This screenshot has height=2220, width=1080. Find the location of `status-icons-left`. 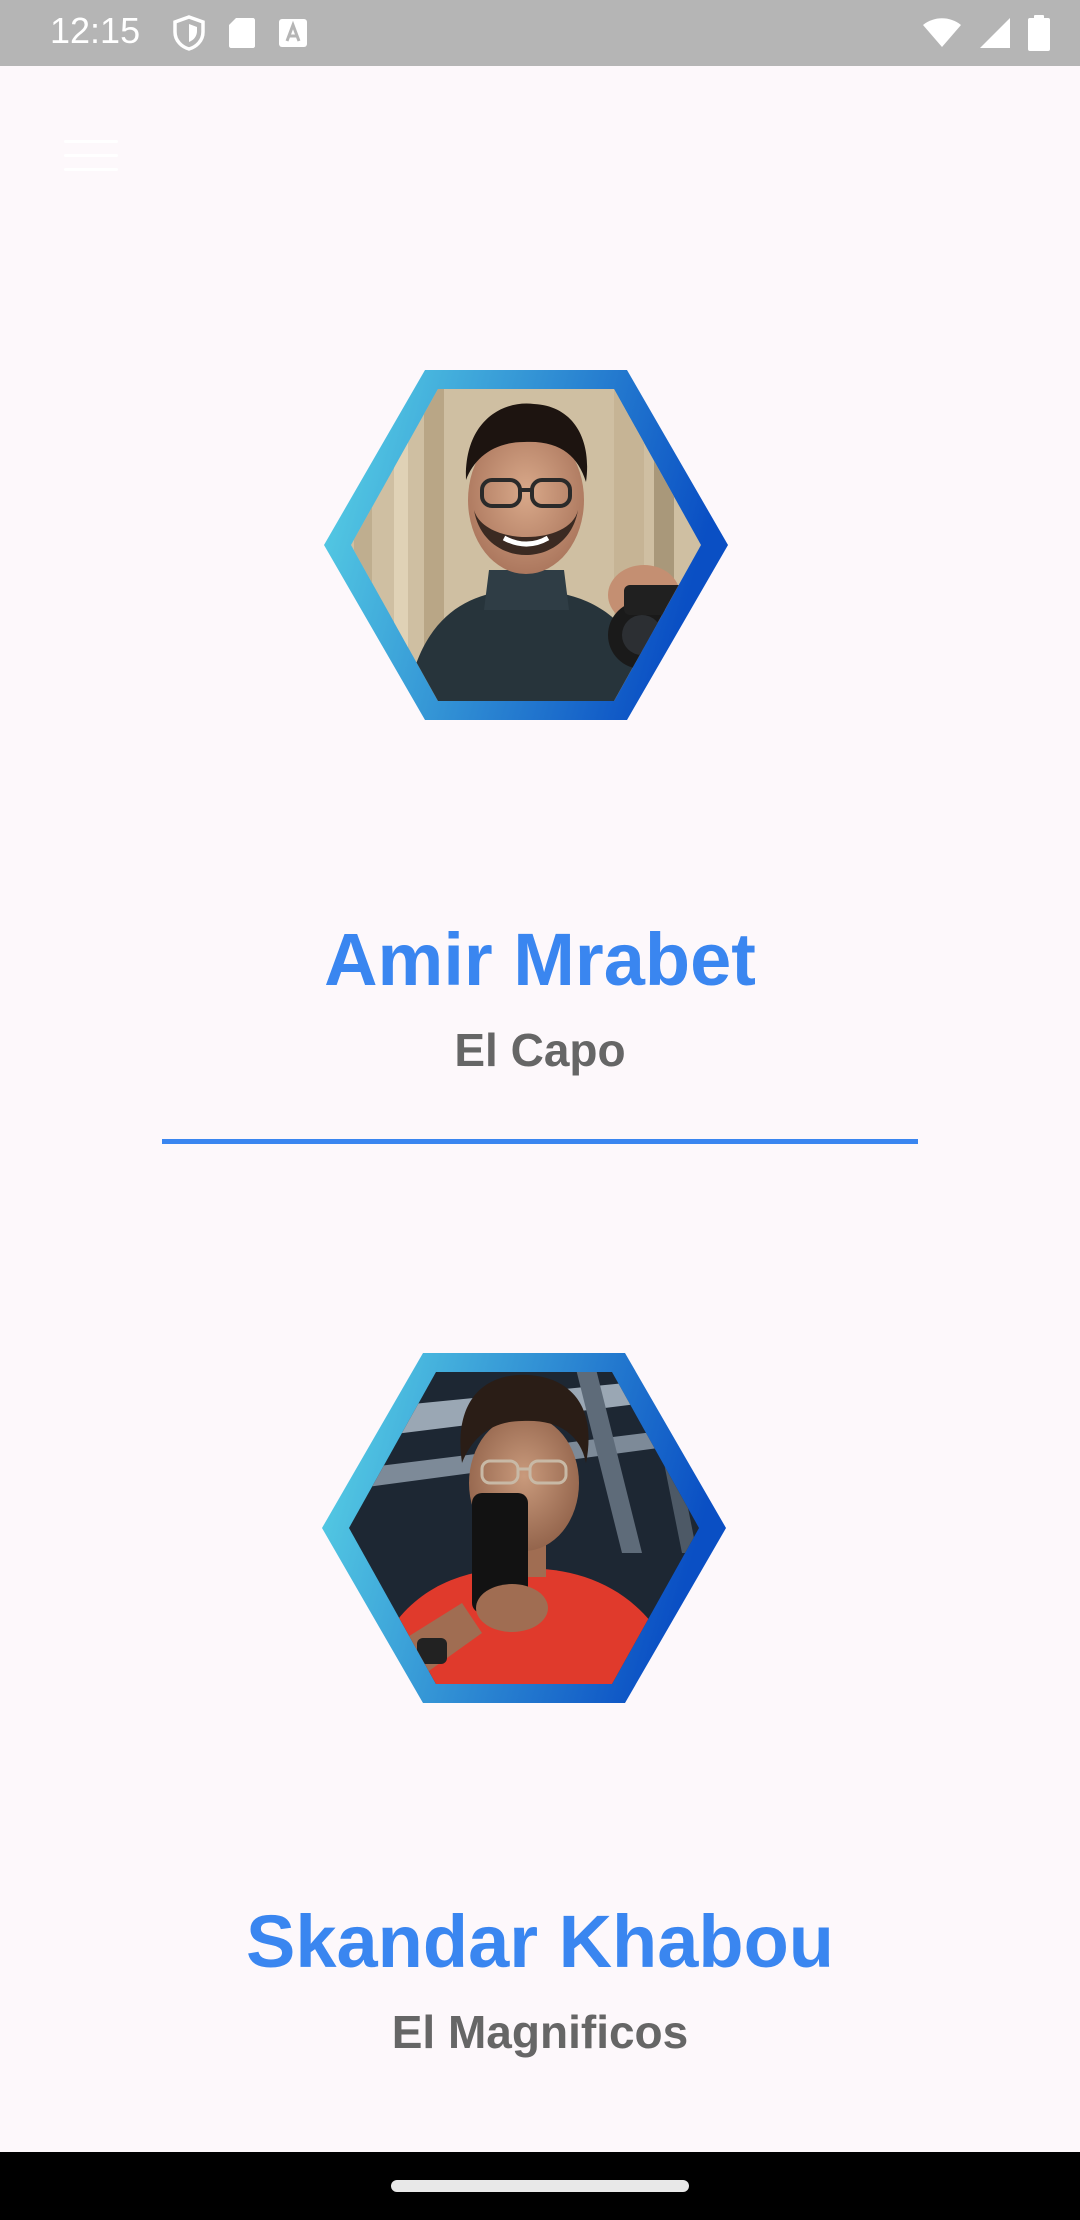

status-icons-left is located at coordinates (240, 33).